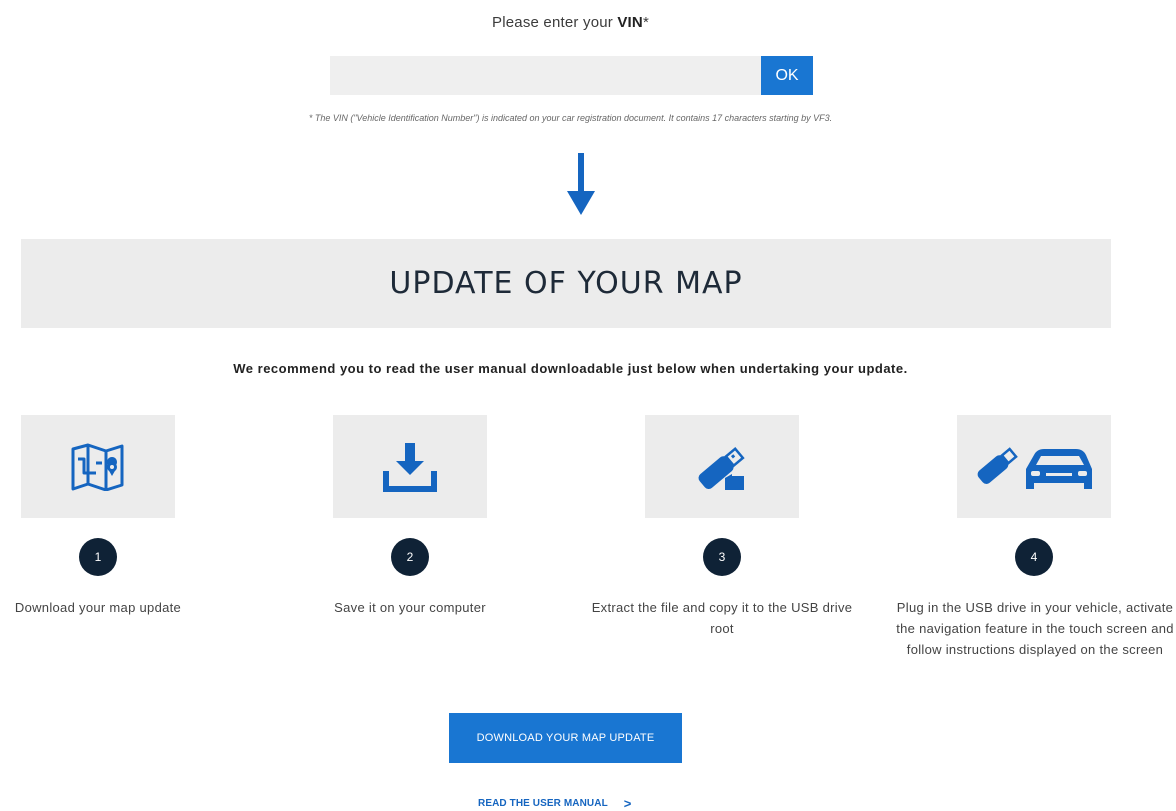  What do you see at coordinates (98, 557) in the screenshot?
I see `step-1-badge: 1` at bounding box center [98, 557].